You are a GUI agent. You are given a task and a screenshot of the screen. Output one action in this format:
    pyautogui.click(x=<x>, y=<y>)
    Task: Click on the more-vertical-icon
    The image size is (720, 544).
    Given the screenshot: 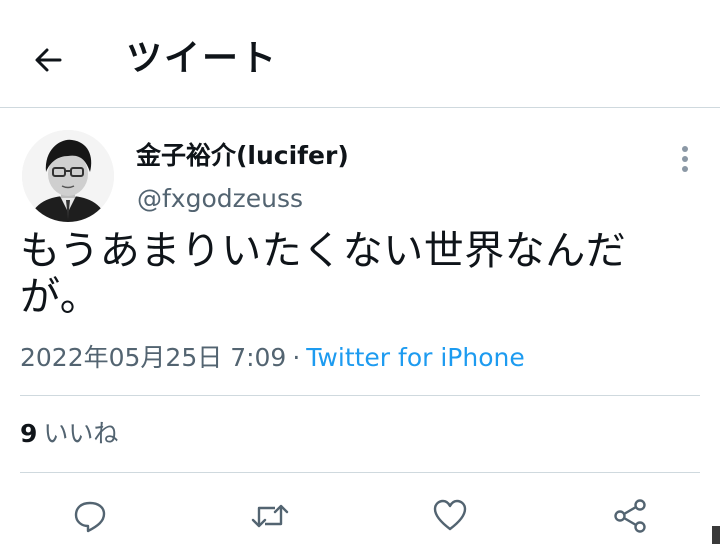 What is the action you would take?
    pyautogui.click(x=685, y=159)
    